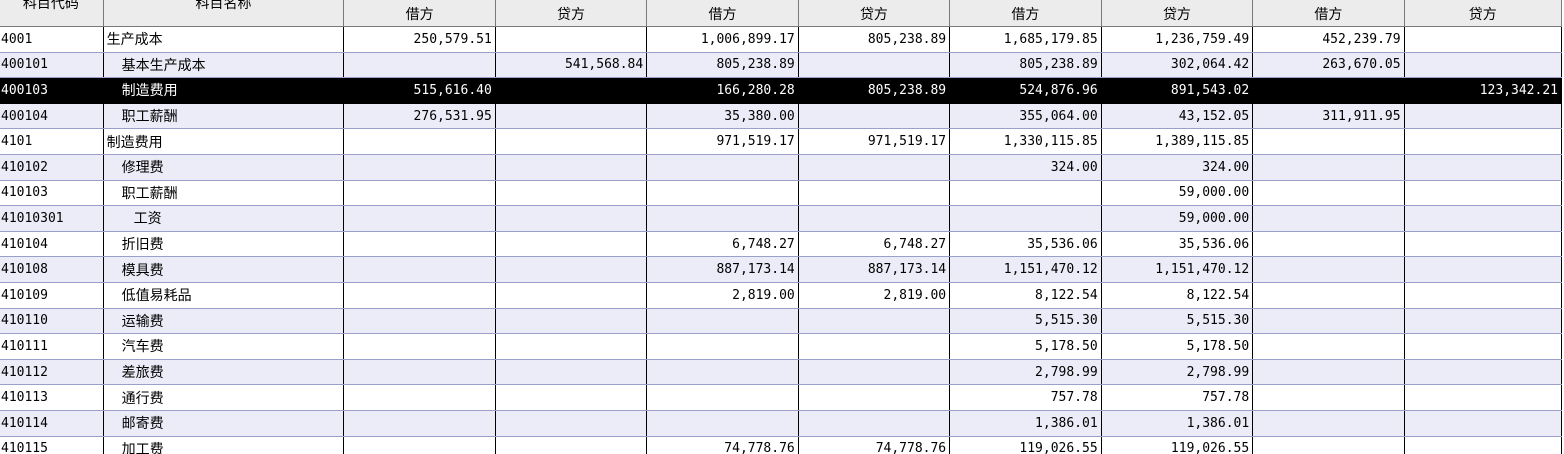 The image size is (1564, 454). What do you see at coordinates (1025, 346) in the screenshot?
I see `debit-amount-cell: 5,178.50` at bounding box center [1025, 346].